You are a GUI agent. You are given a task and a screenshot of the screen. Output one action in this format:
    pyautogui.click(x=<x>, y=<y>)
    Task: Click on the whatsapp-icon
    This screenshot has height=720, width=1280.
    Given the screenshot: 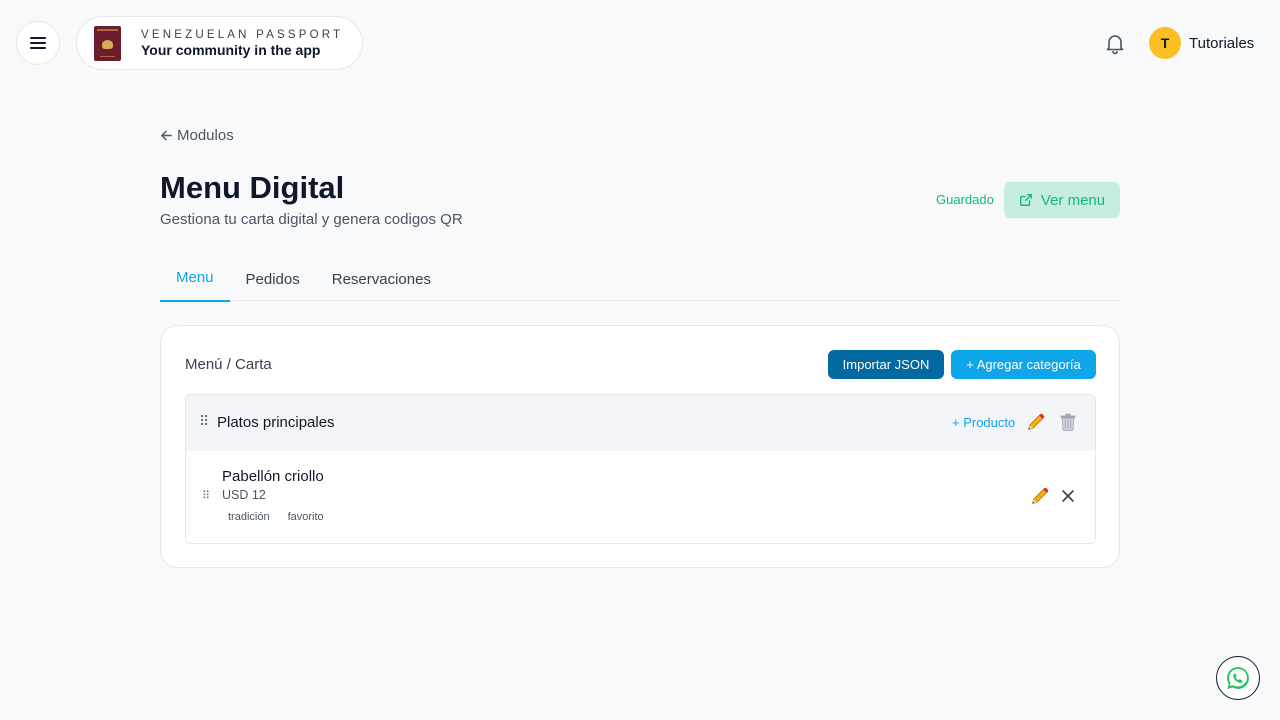 What is the action you would take?
    pyautogui.click(x=1238, y=678)
    